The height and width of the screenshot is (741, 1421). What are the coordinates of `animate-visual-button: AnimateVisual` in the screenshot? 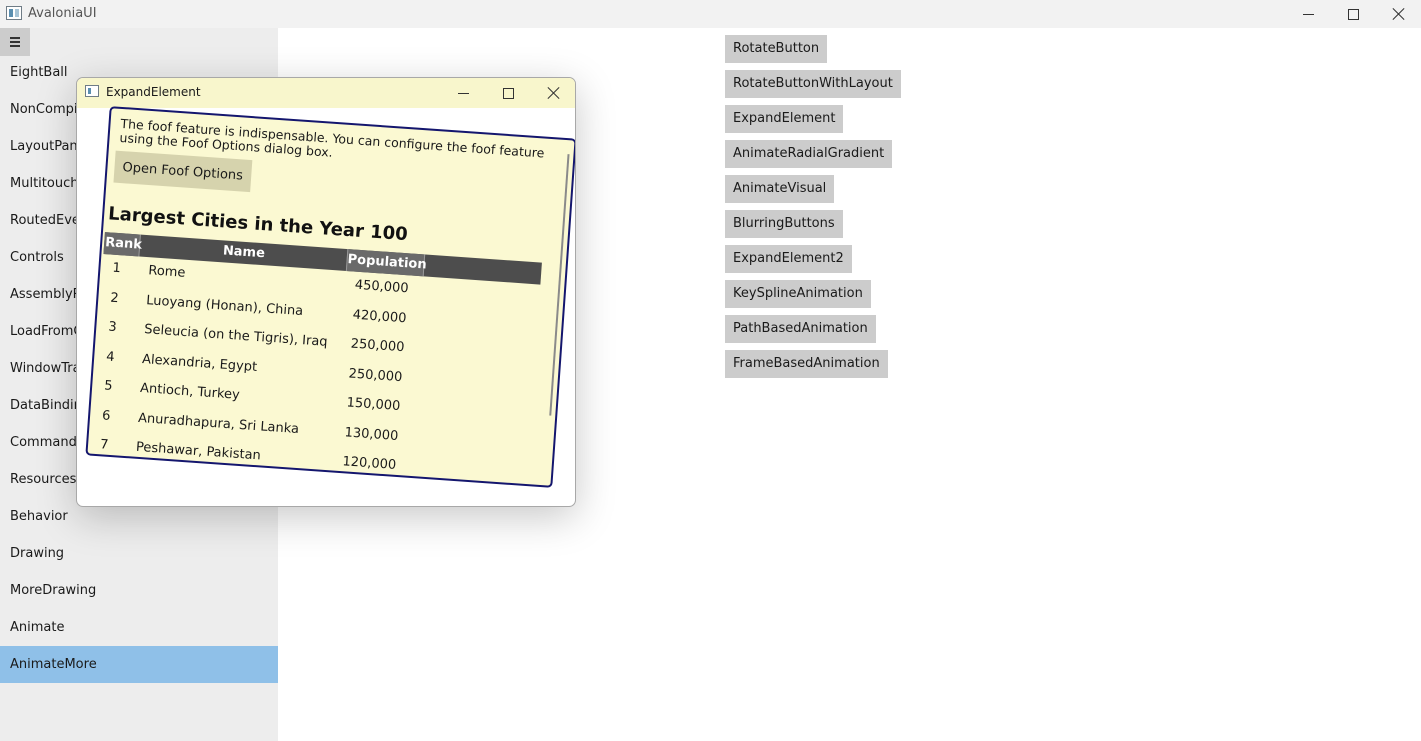 It's located at (780, 189).